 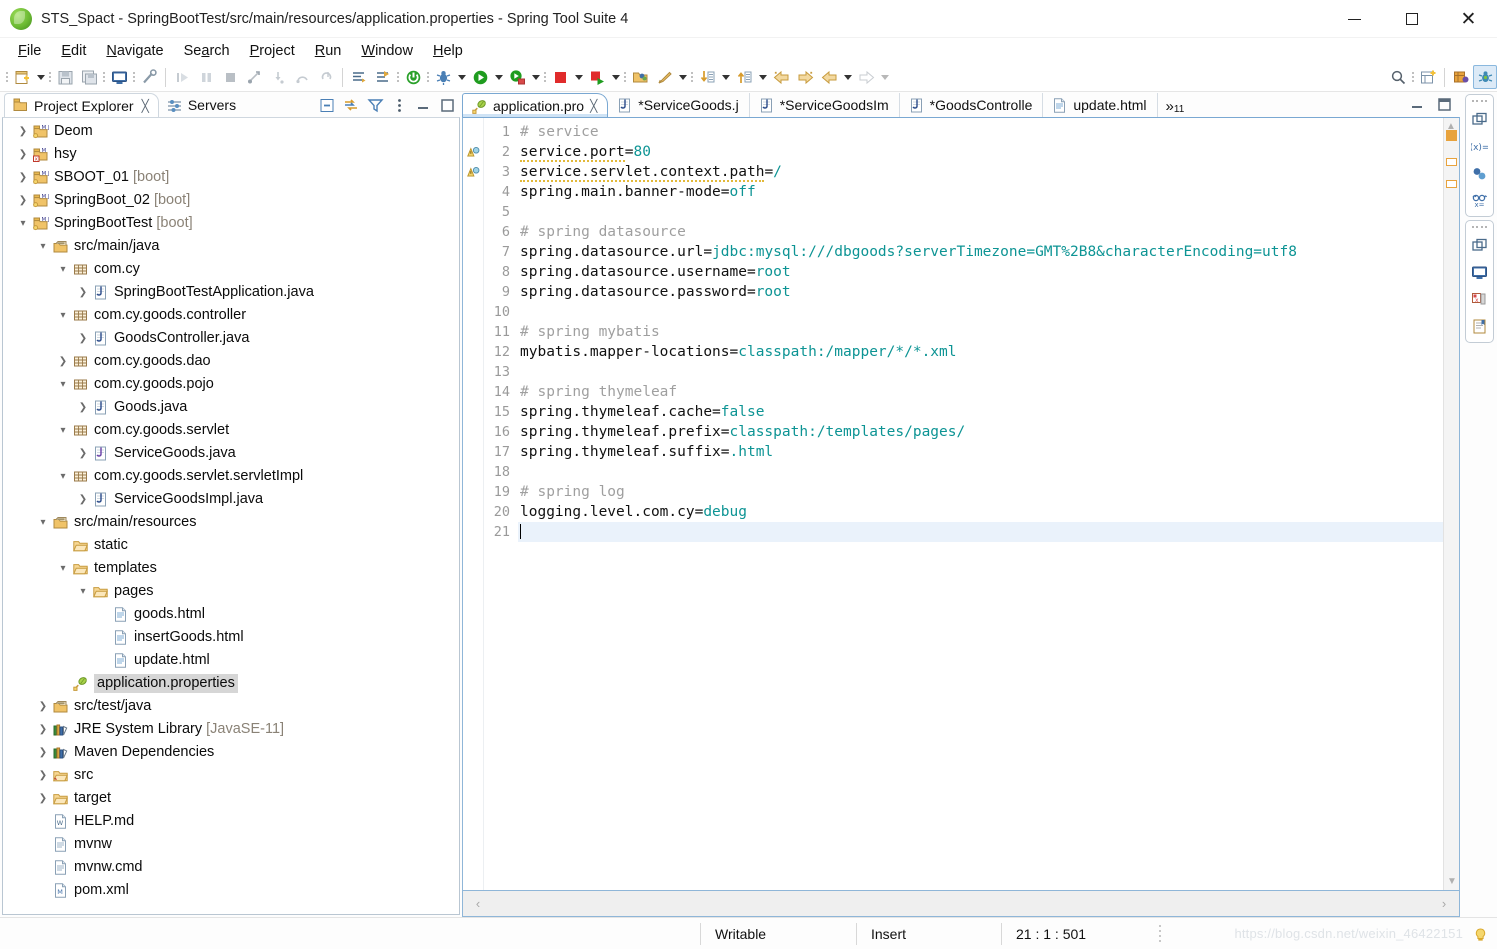 I want to click on hscroll-right-arrow: ›, so click(x=1444, y=903).